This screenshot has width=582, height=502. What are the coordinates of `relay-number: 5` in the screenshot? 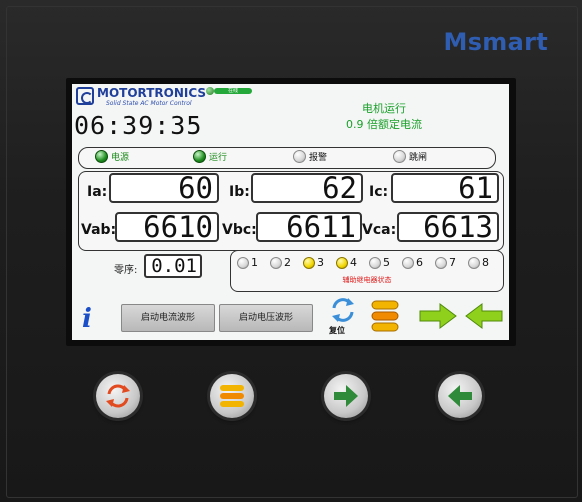 It's located at (386, 262).